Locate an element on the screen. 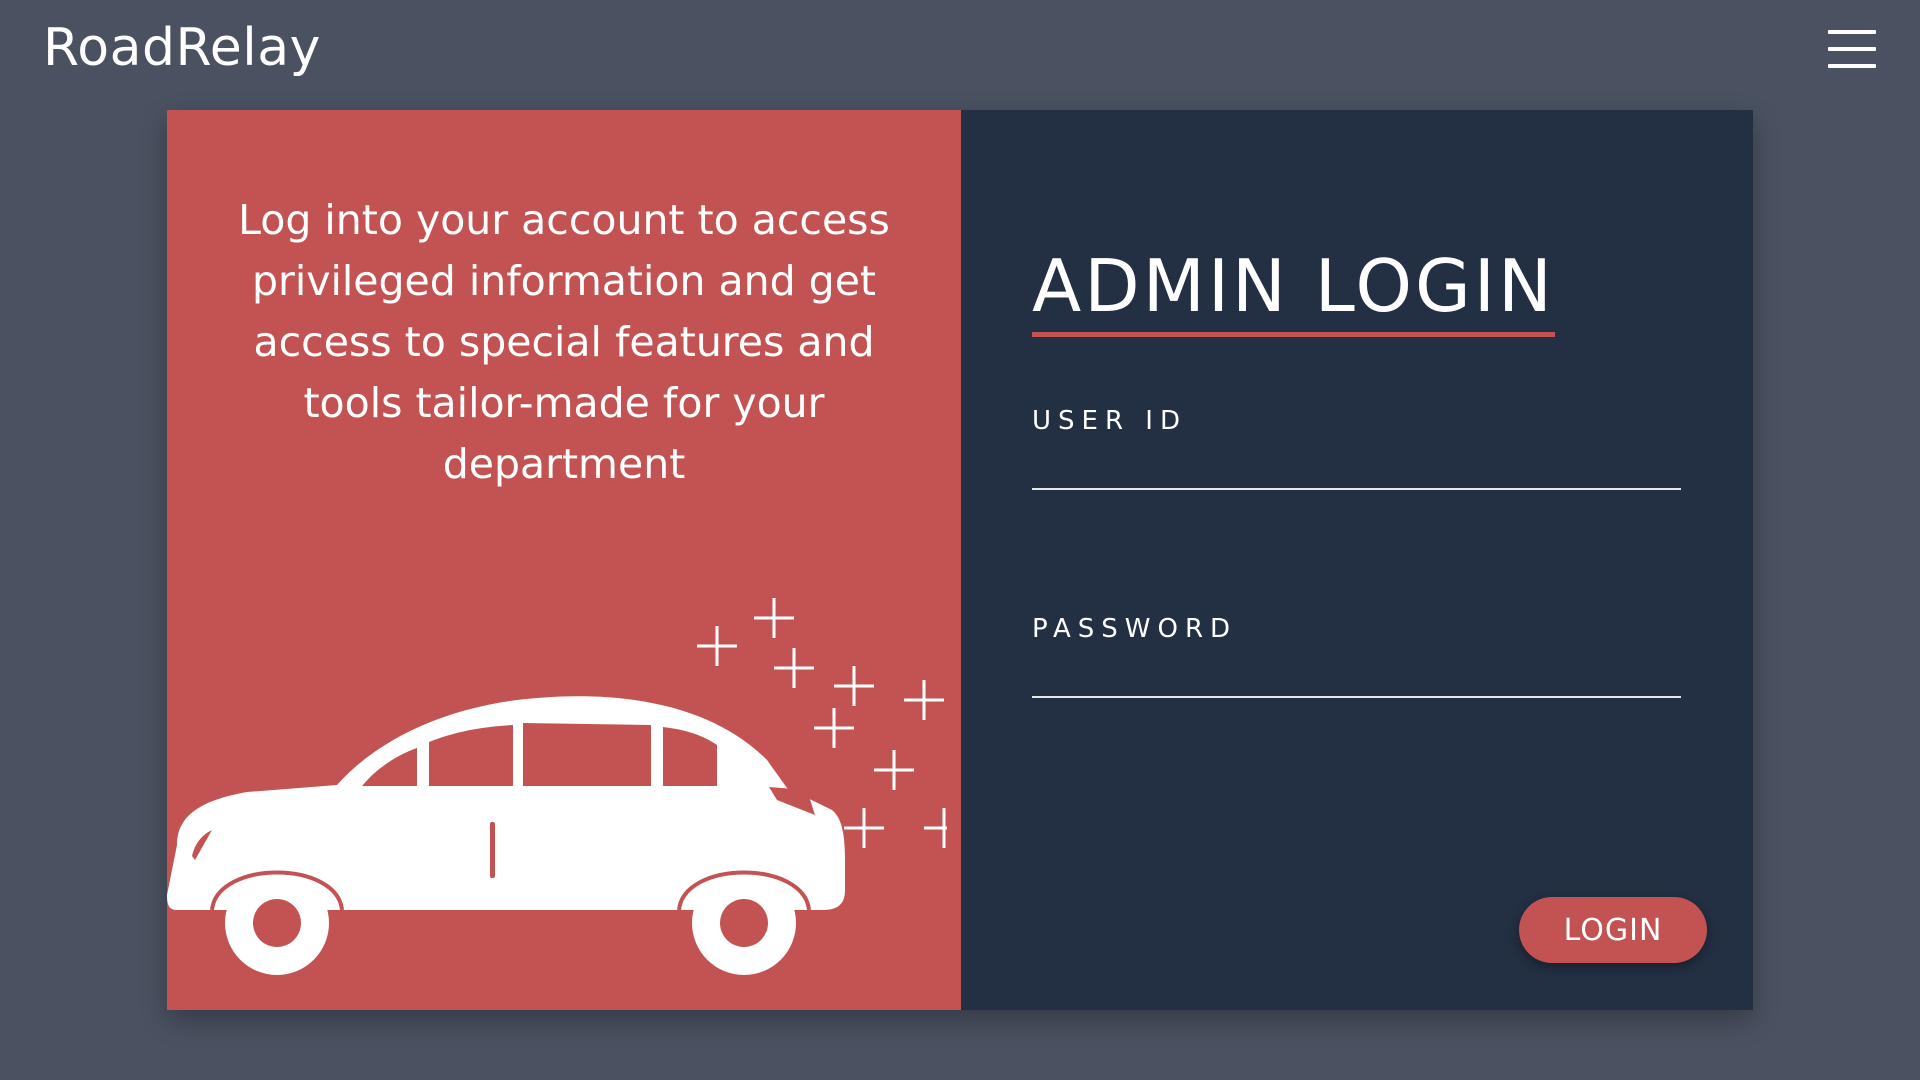  password-input is located at coordinates (1356, 673).